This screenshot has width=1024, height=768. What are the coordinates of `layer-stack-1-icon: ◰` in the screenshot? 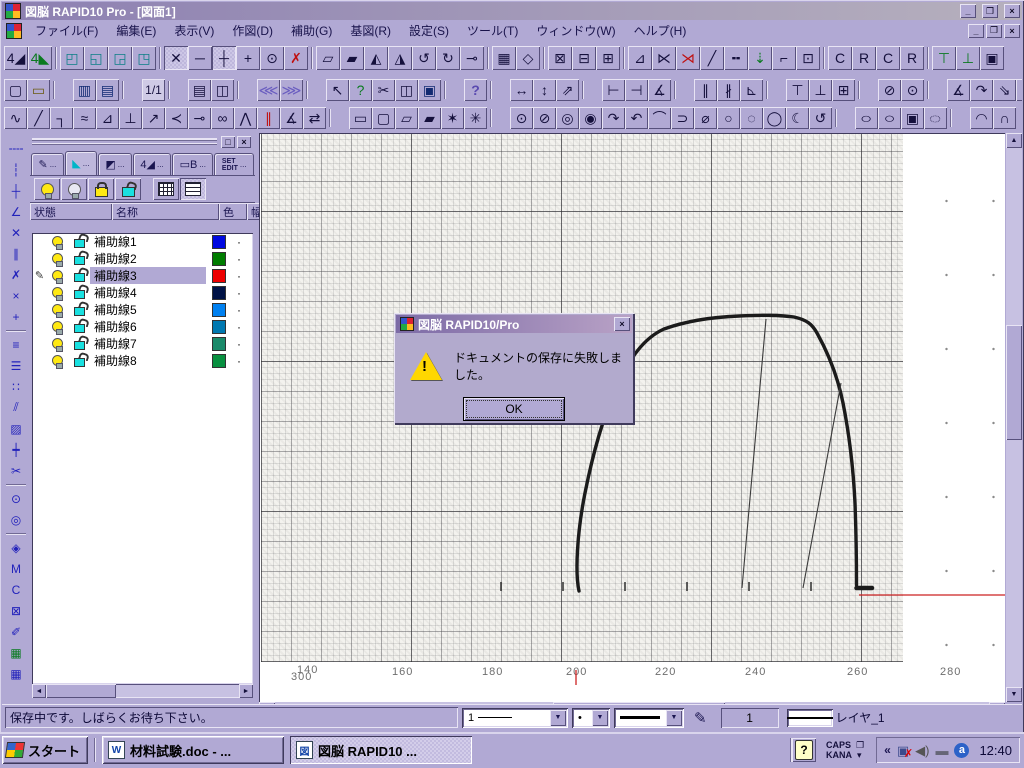 It's located at (72, 58).